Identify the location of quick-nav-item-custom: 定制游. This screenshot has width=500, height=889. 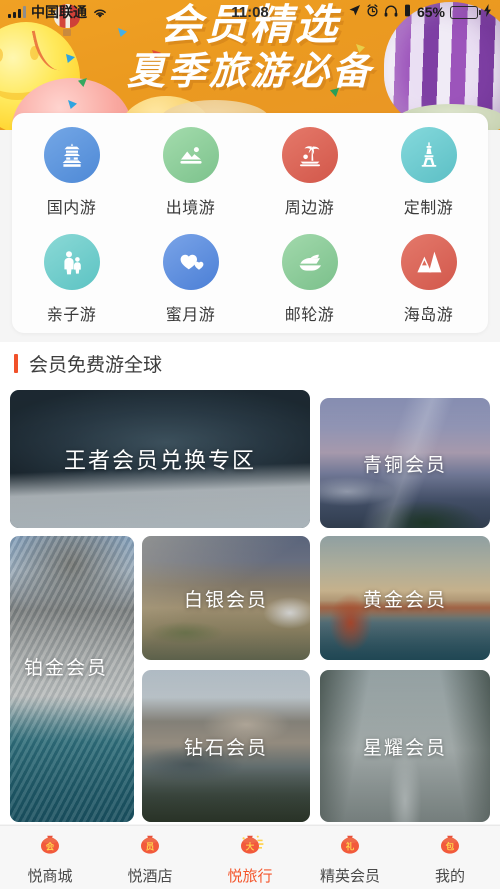
(428, 172).